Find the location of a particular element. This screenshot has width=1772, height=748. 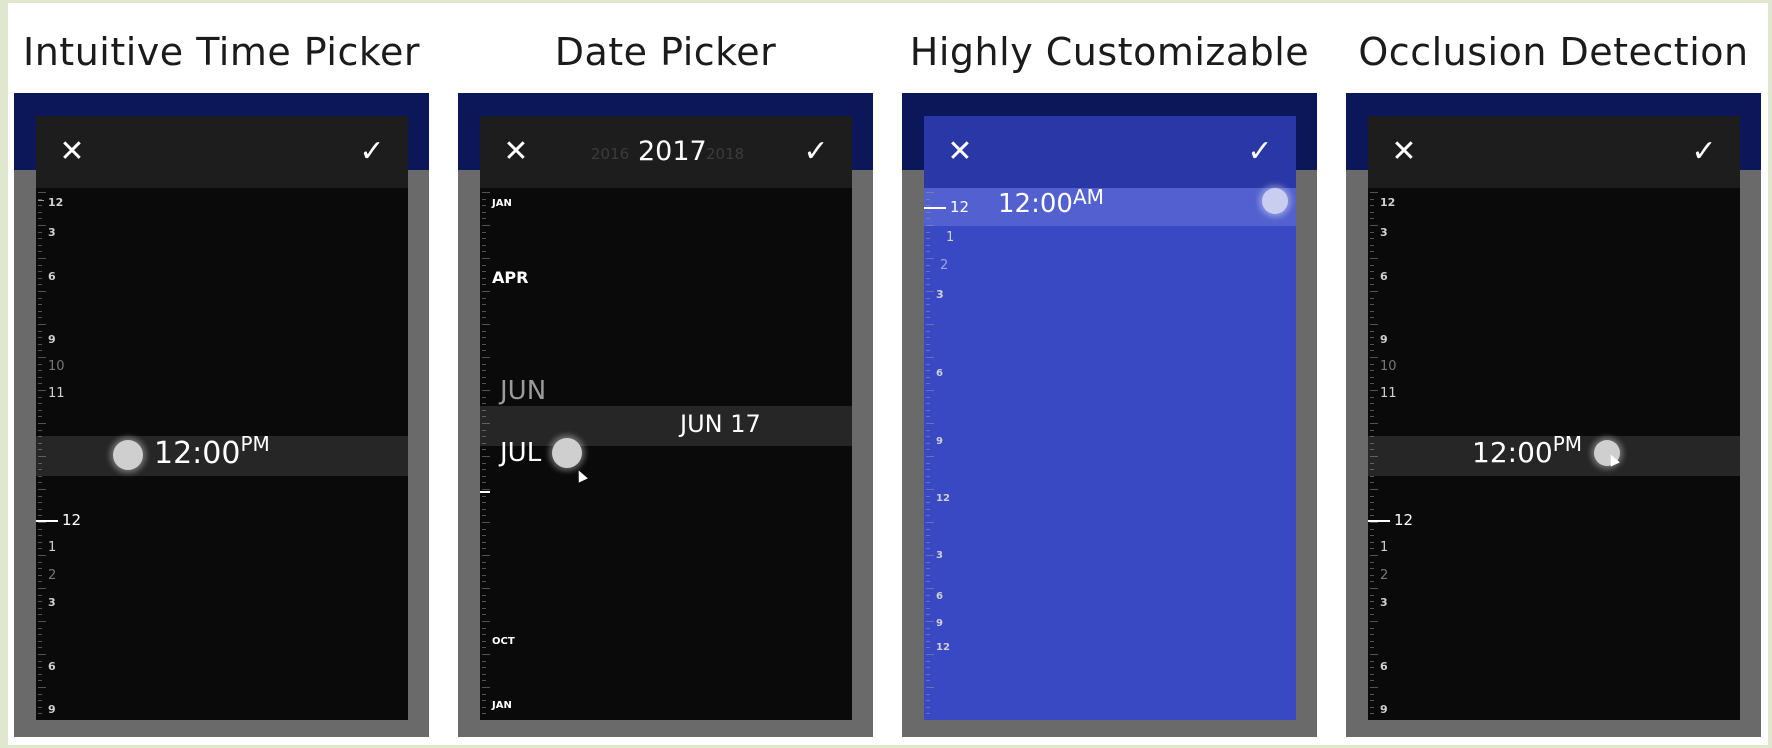

year-prev: 2016 is located at coordinates (610, 154).